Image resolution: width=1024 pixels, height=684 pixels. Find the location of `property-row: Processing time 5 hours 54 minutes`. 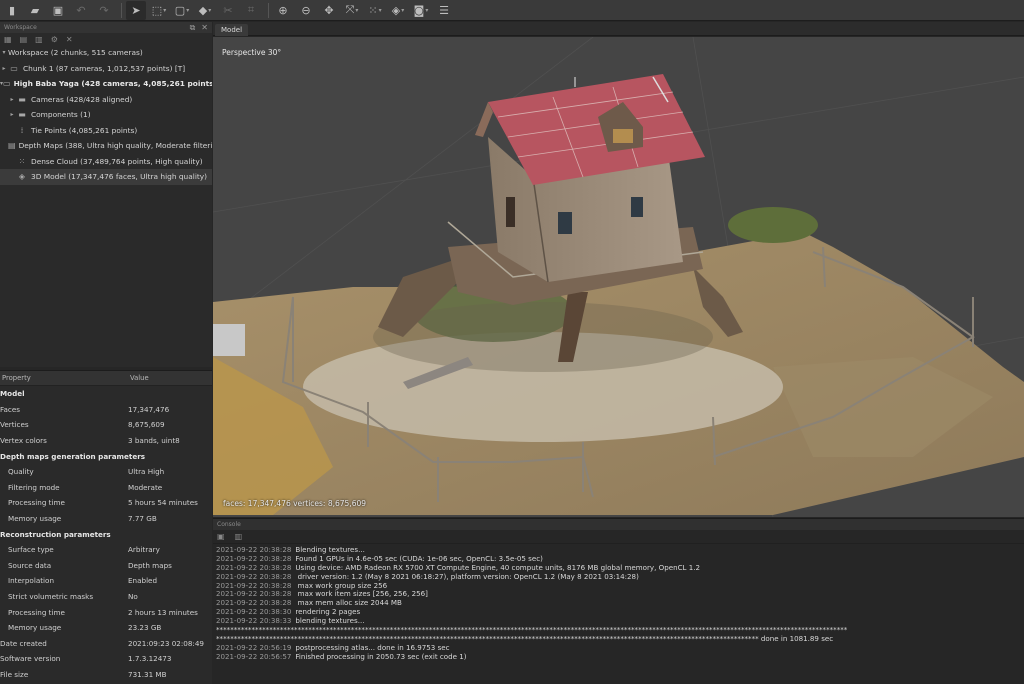

property-row: Processing time 5 hours 54 minutes is located at coordinates (106, 503).